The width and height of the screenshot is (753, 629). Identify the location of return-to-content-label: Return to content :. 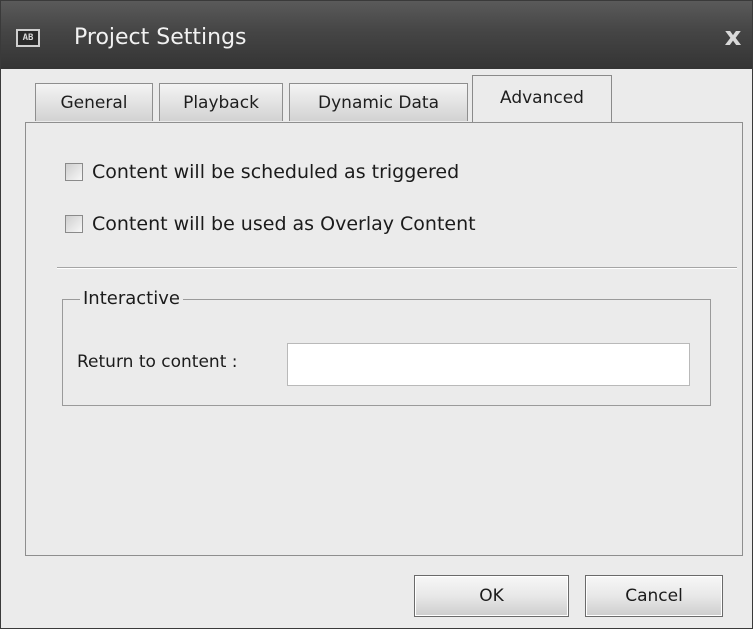
(157, 362).